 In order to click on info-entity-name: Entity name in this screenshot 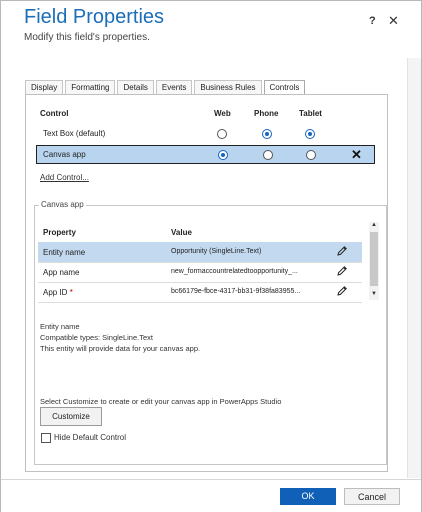, I will do `click(60, 326)`.